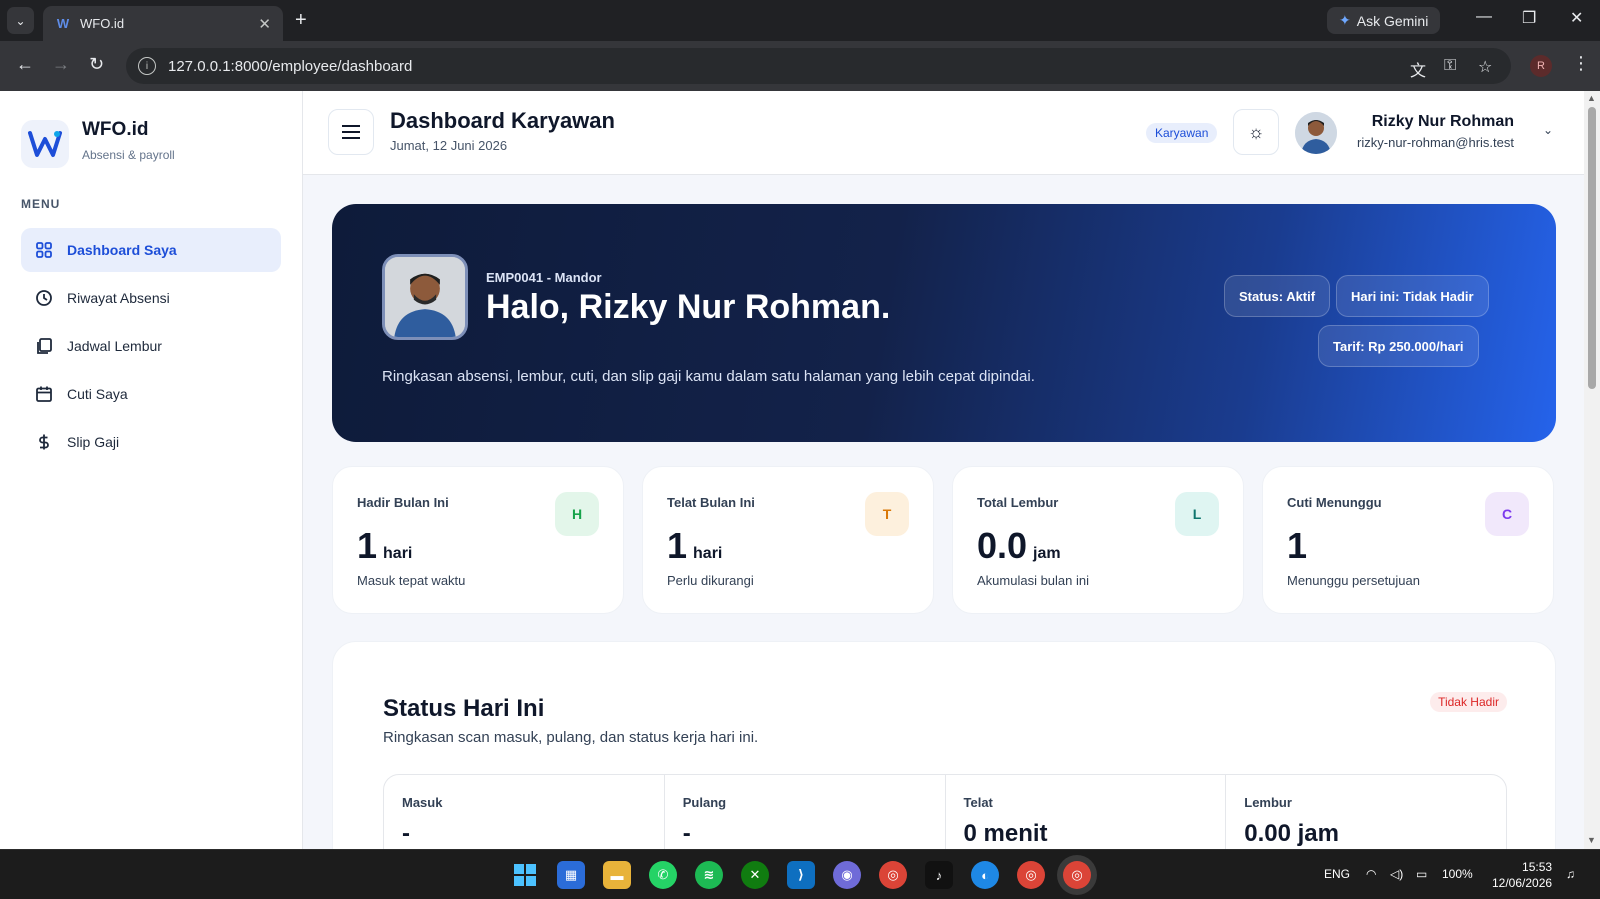  Describe the element at coordinates (663, 875) in the screenshot. I see `whatsapp-icon: ✆` at that location.